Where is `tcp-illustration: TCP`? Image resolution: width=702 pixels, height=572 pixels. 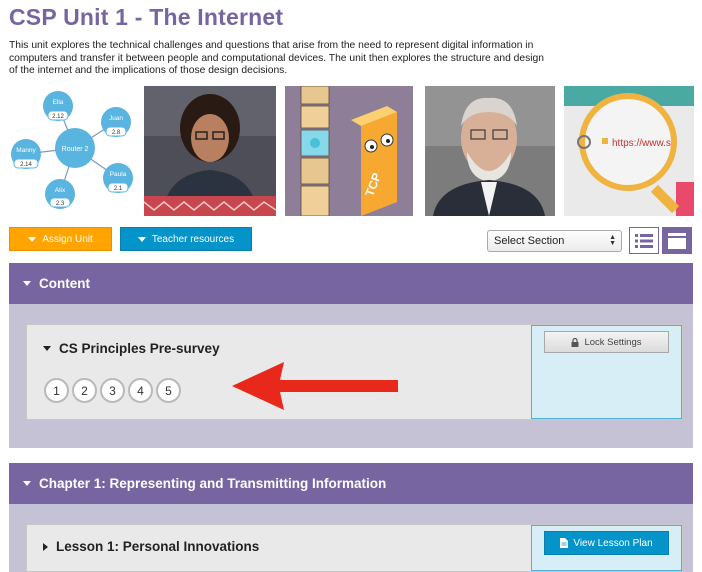 tcp-illustration: TCP is located at coordinates (349, 151).